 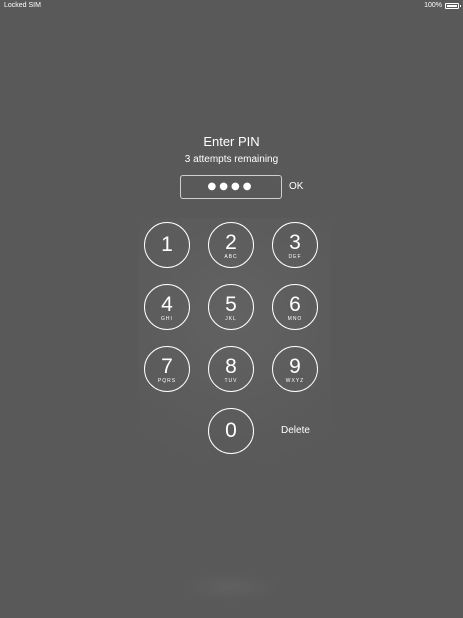 What do you see at coordinates (295, 430) in the screenshot?
I see `delete-button: Delete` at bounding box center [295, 430].